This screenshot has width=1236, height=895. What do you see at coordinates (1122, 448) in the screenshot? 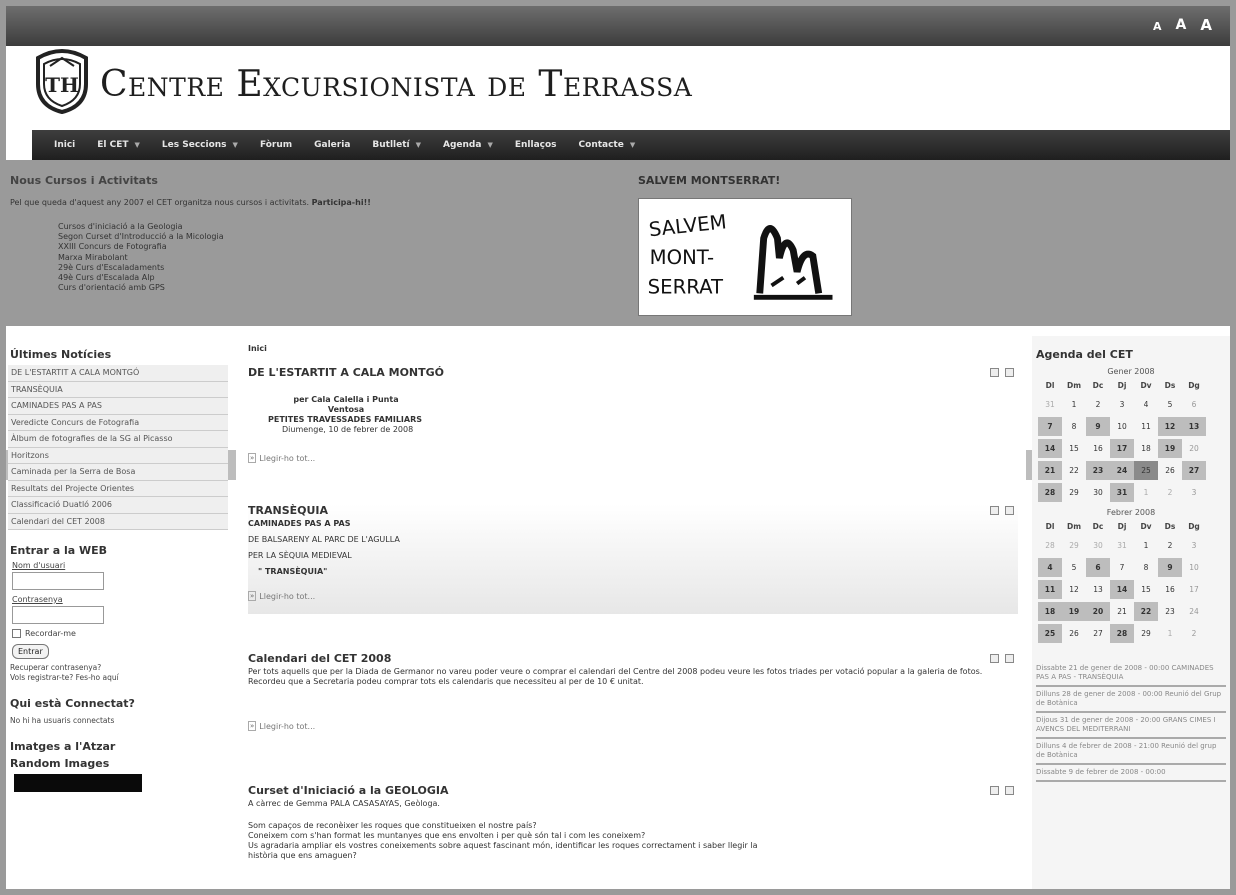
I see `calendar-day: 17` at bounding box center [1122, 448].